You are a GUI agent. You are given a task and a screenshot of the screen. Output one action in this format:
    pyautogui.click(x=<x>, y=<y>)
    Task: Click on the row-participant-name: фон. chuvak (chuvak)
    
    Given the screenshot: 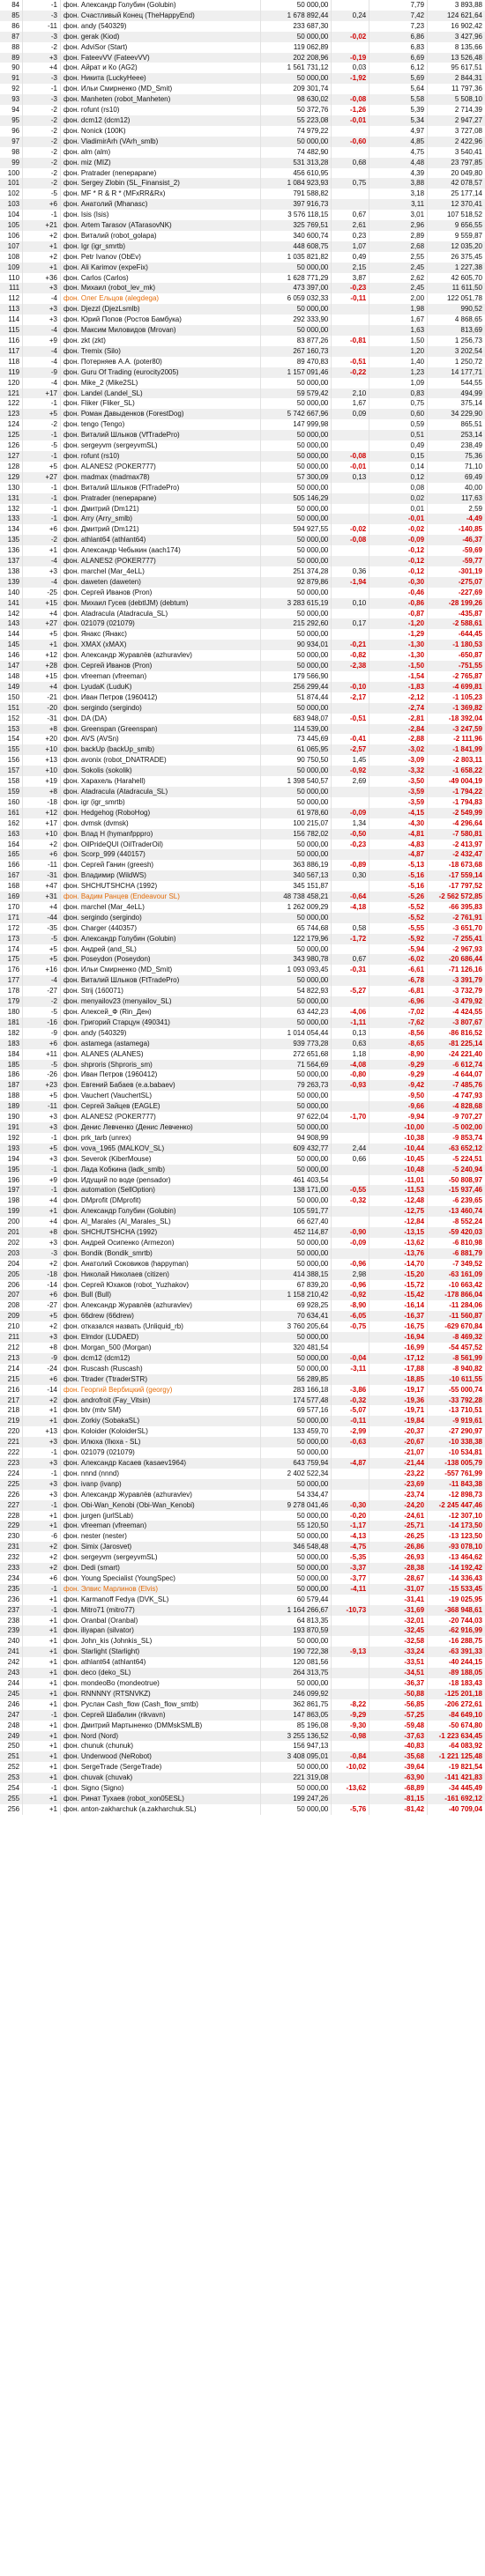 What is the action you would take?
    pyautogui.click(x=160, y=1779)
    